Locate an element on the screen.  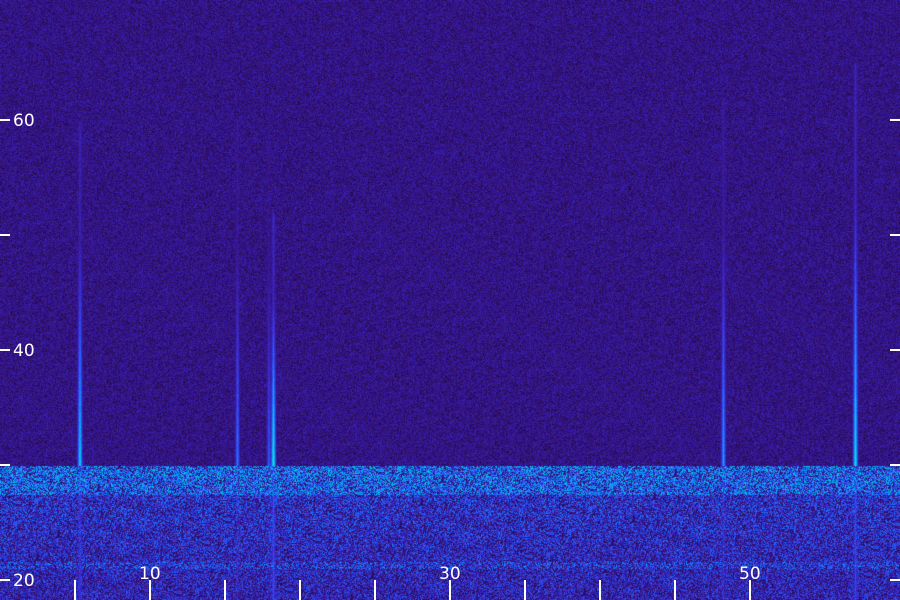
x-tick-label: 30 is located at coordinates (450, 574).